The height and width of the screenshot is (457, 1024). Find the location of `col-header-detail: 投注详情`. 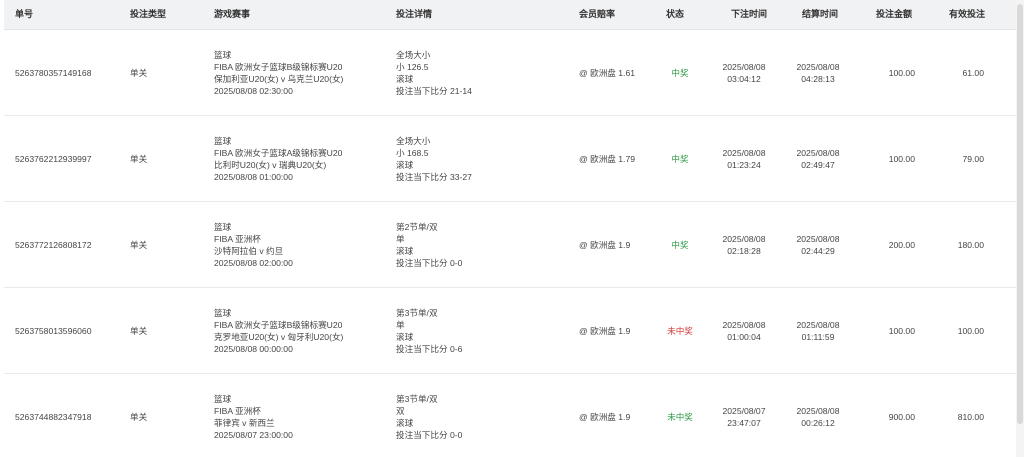

col-header-detail: 投注详情 is located at coordinates (414, 14).